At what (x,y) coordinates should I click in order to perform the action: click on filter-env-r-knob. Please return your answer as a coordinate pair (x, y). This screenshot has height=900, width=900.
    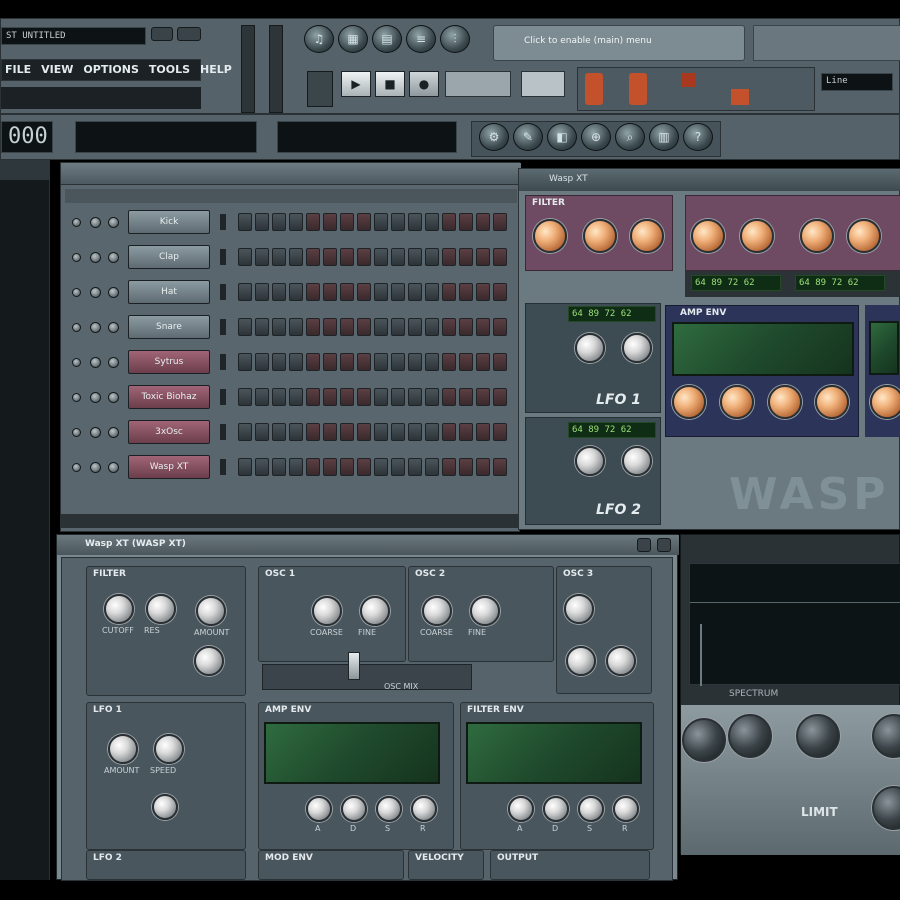
    Looking at the image, I should click on (626, 809).